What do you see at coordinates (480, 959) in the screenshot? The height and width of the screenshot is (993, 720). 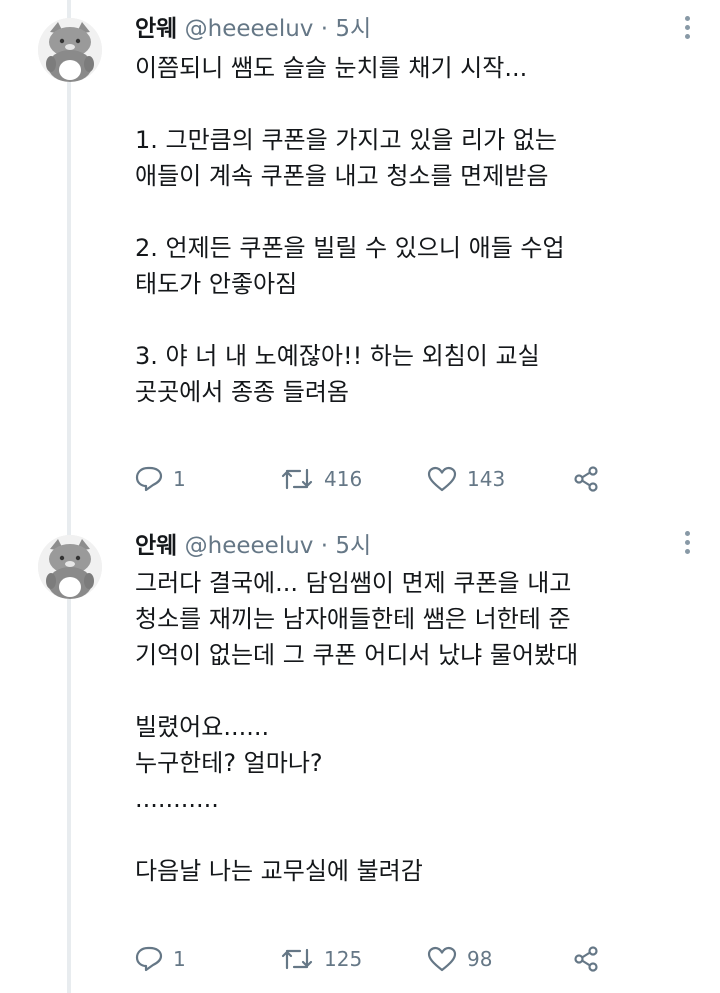 I see `like-count: 98` at bounding box center [480, 959].